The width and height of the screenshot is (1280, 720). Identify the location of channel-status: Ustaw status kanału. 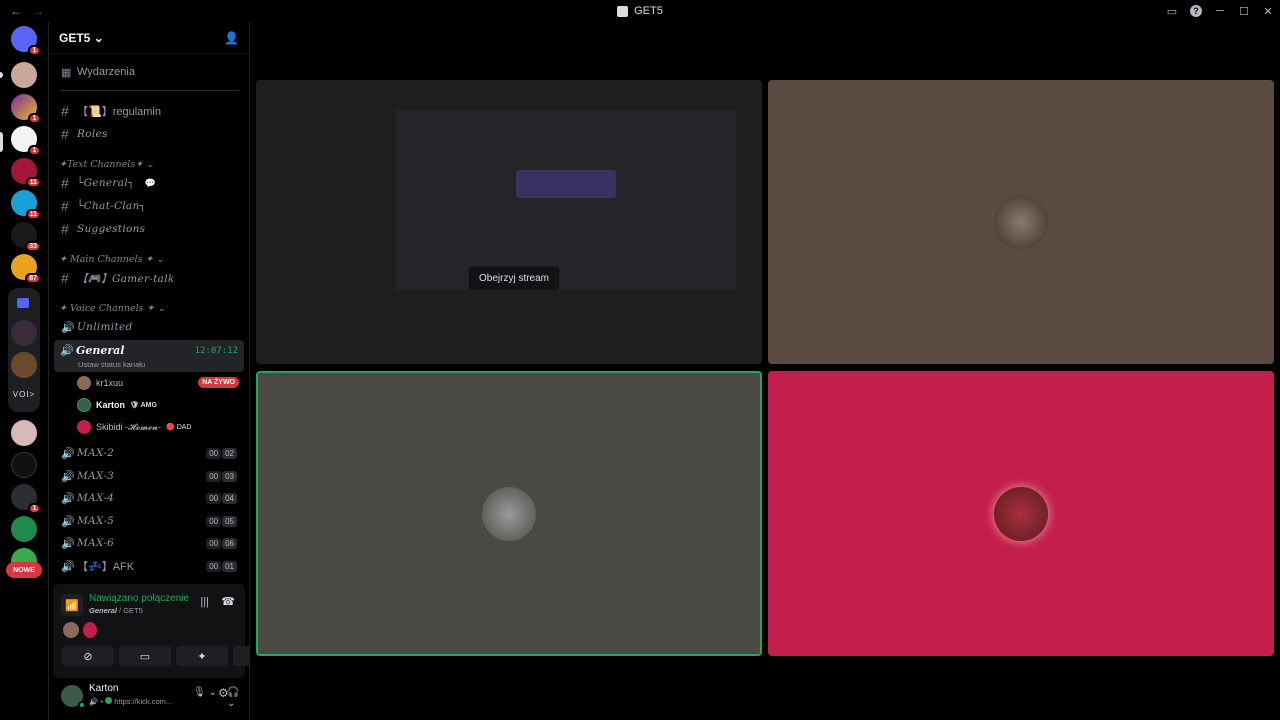
(111, 364).